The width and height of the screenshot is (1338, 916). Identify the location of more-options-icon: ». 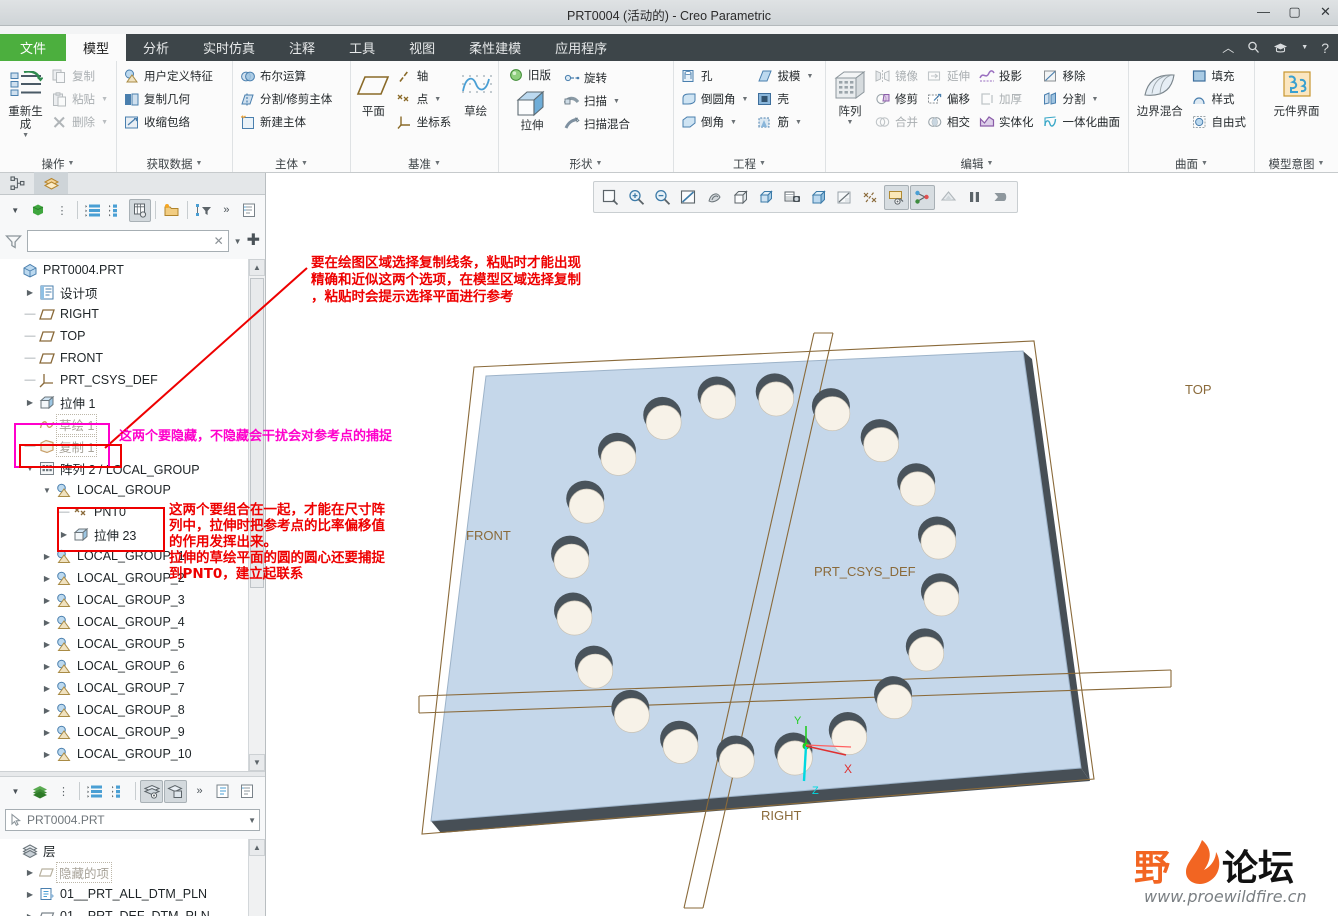
(226, 210).